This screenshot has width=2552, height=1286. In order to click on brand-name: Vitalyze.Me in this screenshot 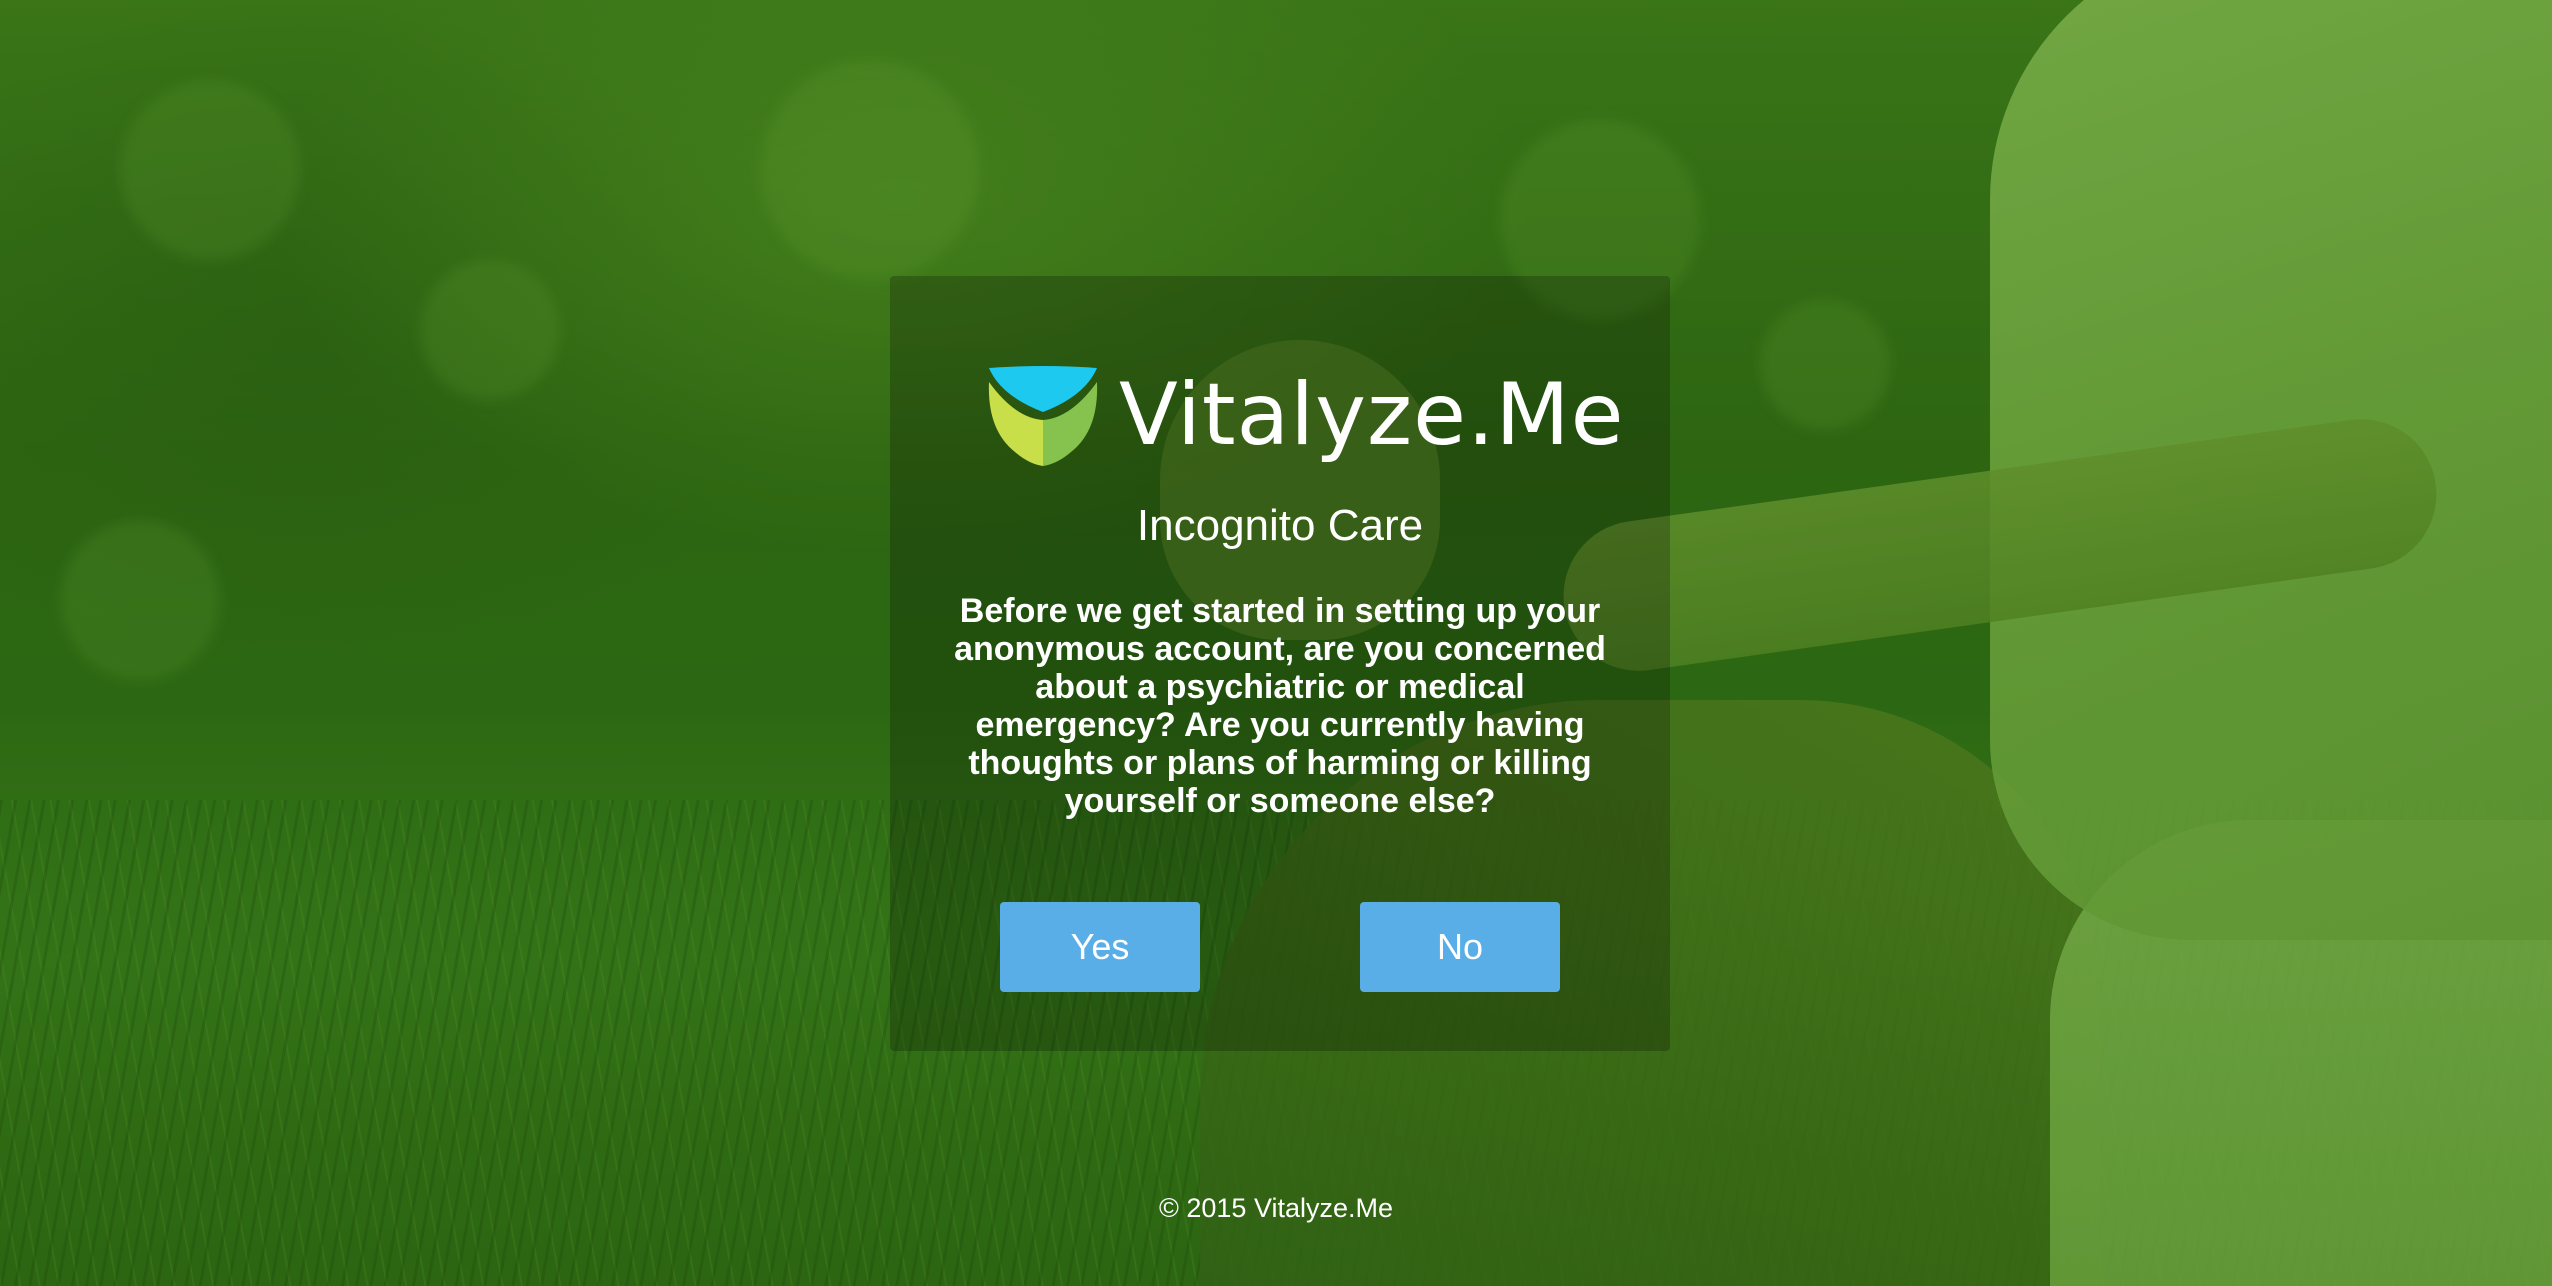, I will do `click(1372, 415)`.